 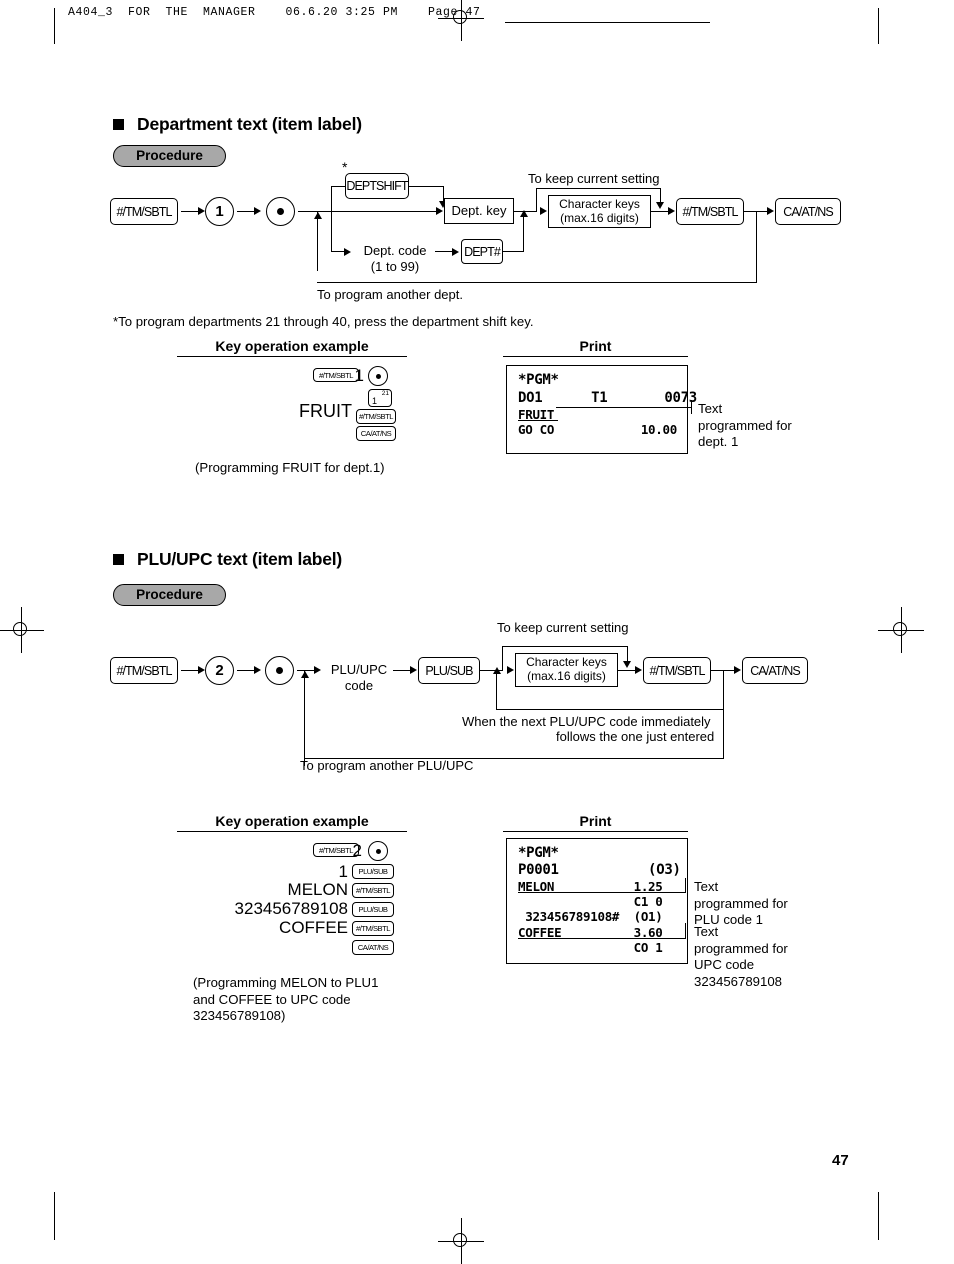 What do you see at coordinates (169, 595) in the screenshot?
I see `procedure-badge-2: Procedure` at bounding box center [169, 595].